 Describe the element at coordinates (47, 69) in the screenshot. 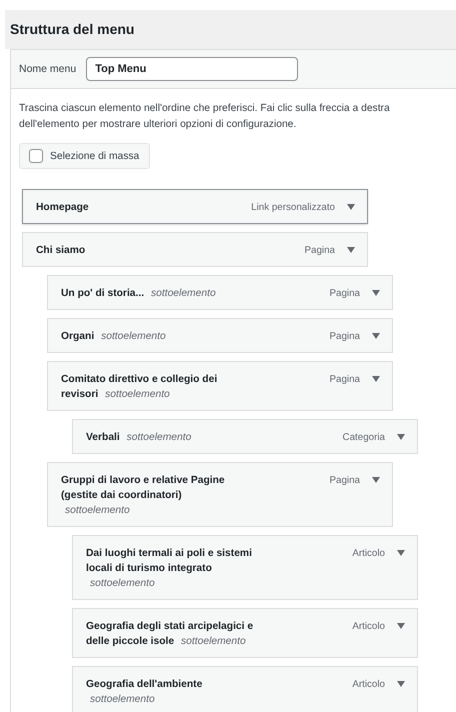

I see `menu-name-label: Nome menu` at that location.